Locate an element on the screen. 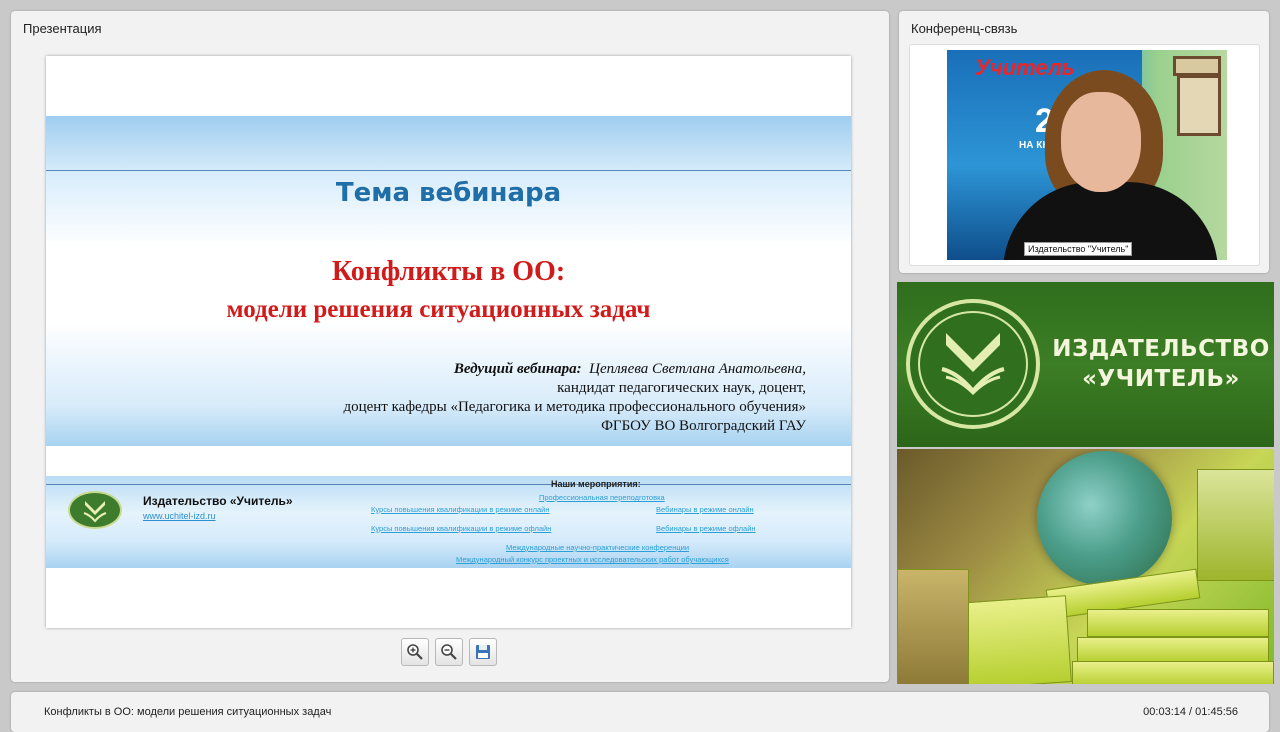  slide-publisher-name: Издательство «Учитель» is located at coordinates (218, 501).